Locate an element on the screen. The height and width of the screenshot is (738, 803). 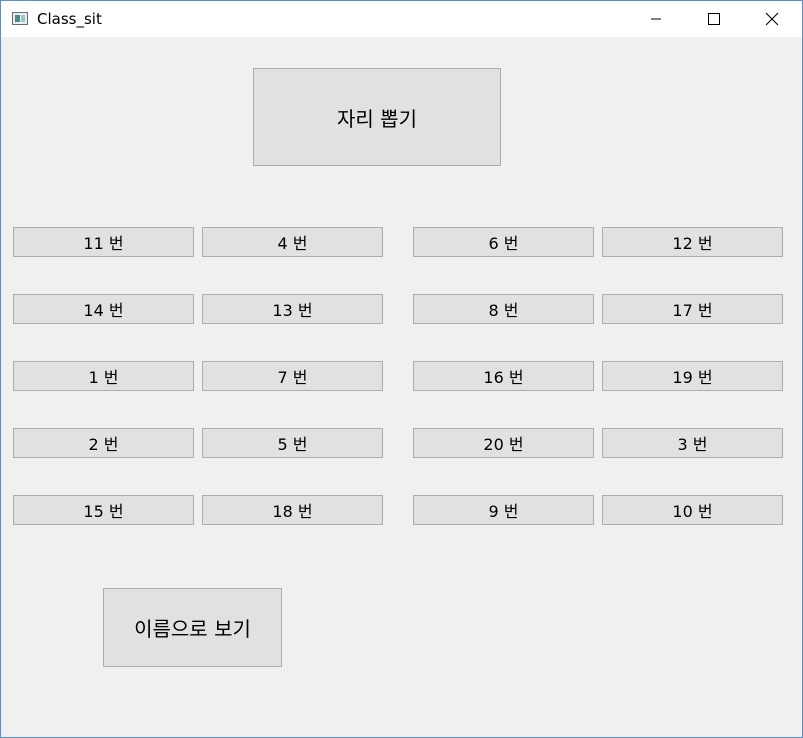
seat-button-r4c4: 3 번 is located at coordinates (692, 443).